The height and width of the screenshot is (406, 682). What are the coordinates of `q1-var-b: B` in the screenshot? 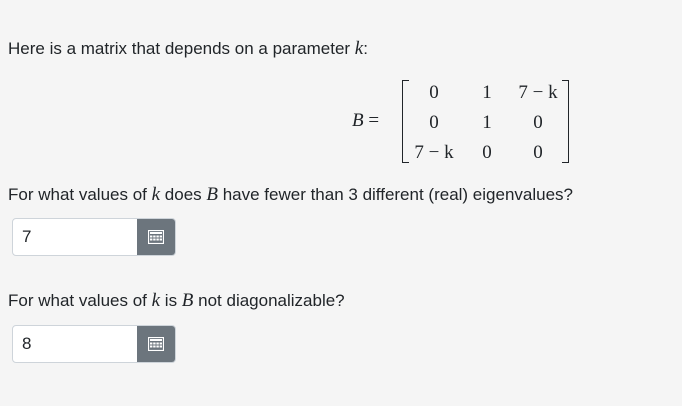 It's located at (212, 194).